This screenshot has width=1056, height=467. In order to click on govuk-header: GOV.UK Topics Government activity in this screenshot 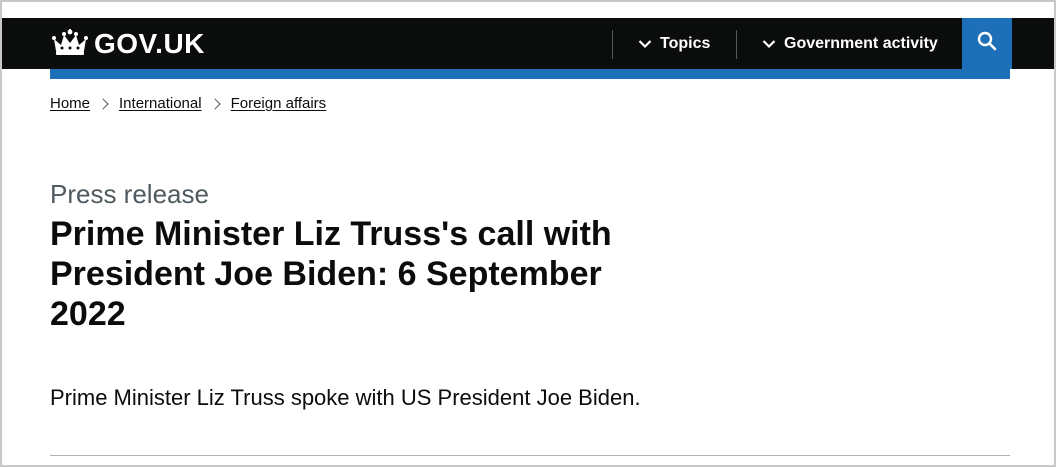, I will do `click(528, 43)`.